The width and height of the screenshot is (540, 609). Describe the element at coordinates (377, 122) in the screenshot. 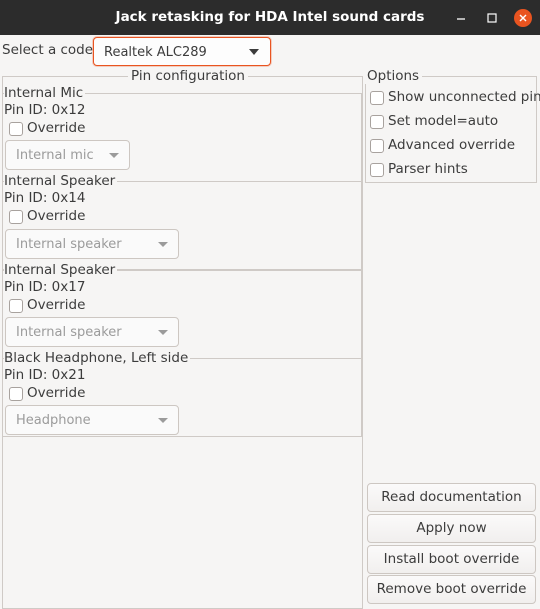

I see `set-model-auto-checkbox` at that location.